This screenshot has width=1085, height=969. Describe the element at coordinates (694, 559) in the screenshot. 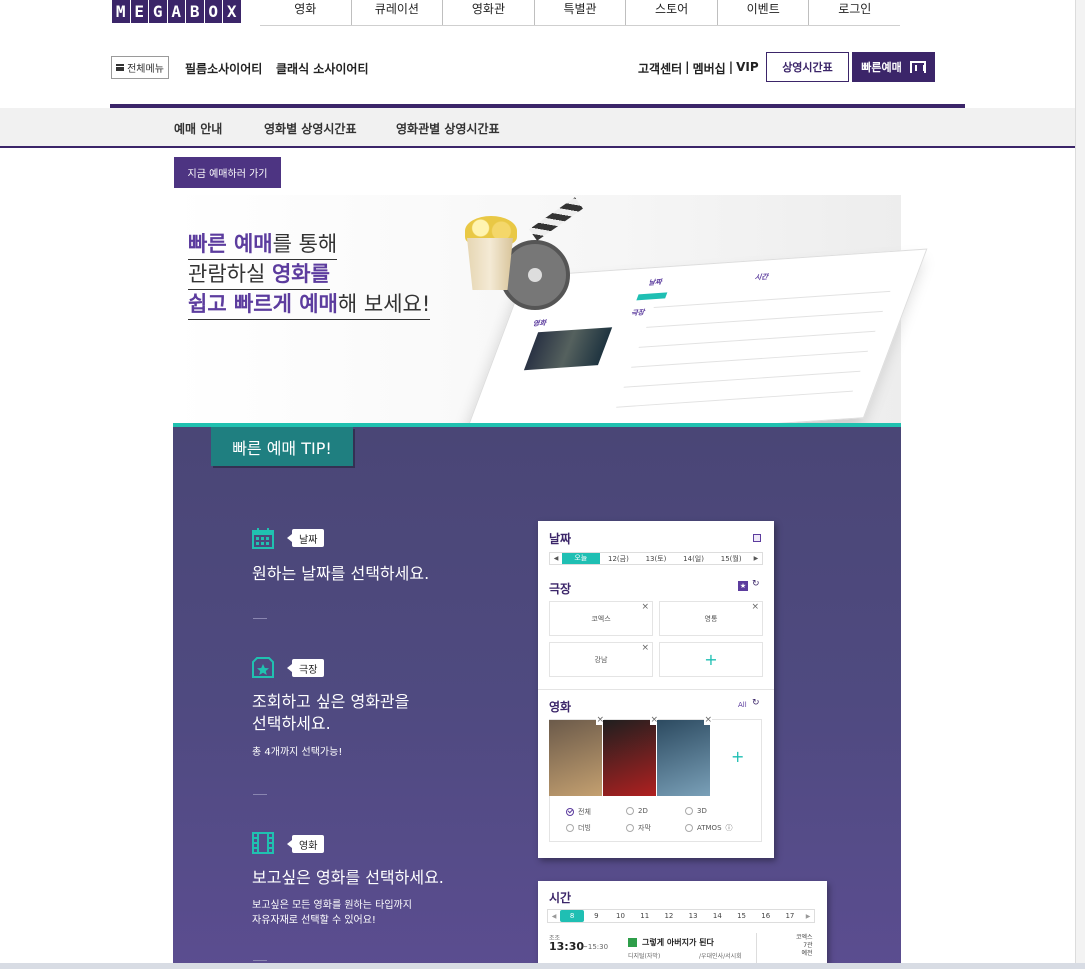

I see `date-option: 14(일)` at that location.